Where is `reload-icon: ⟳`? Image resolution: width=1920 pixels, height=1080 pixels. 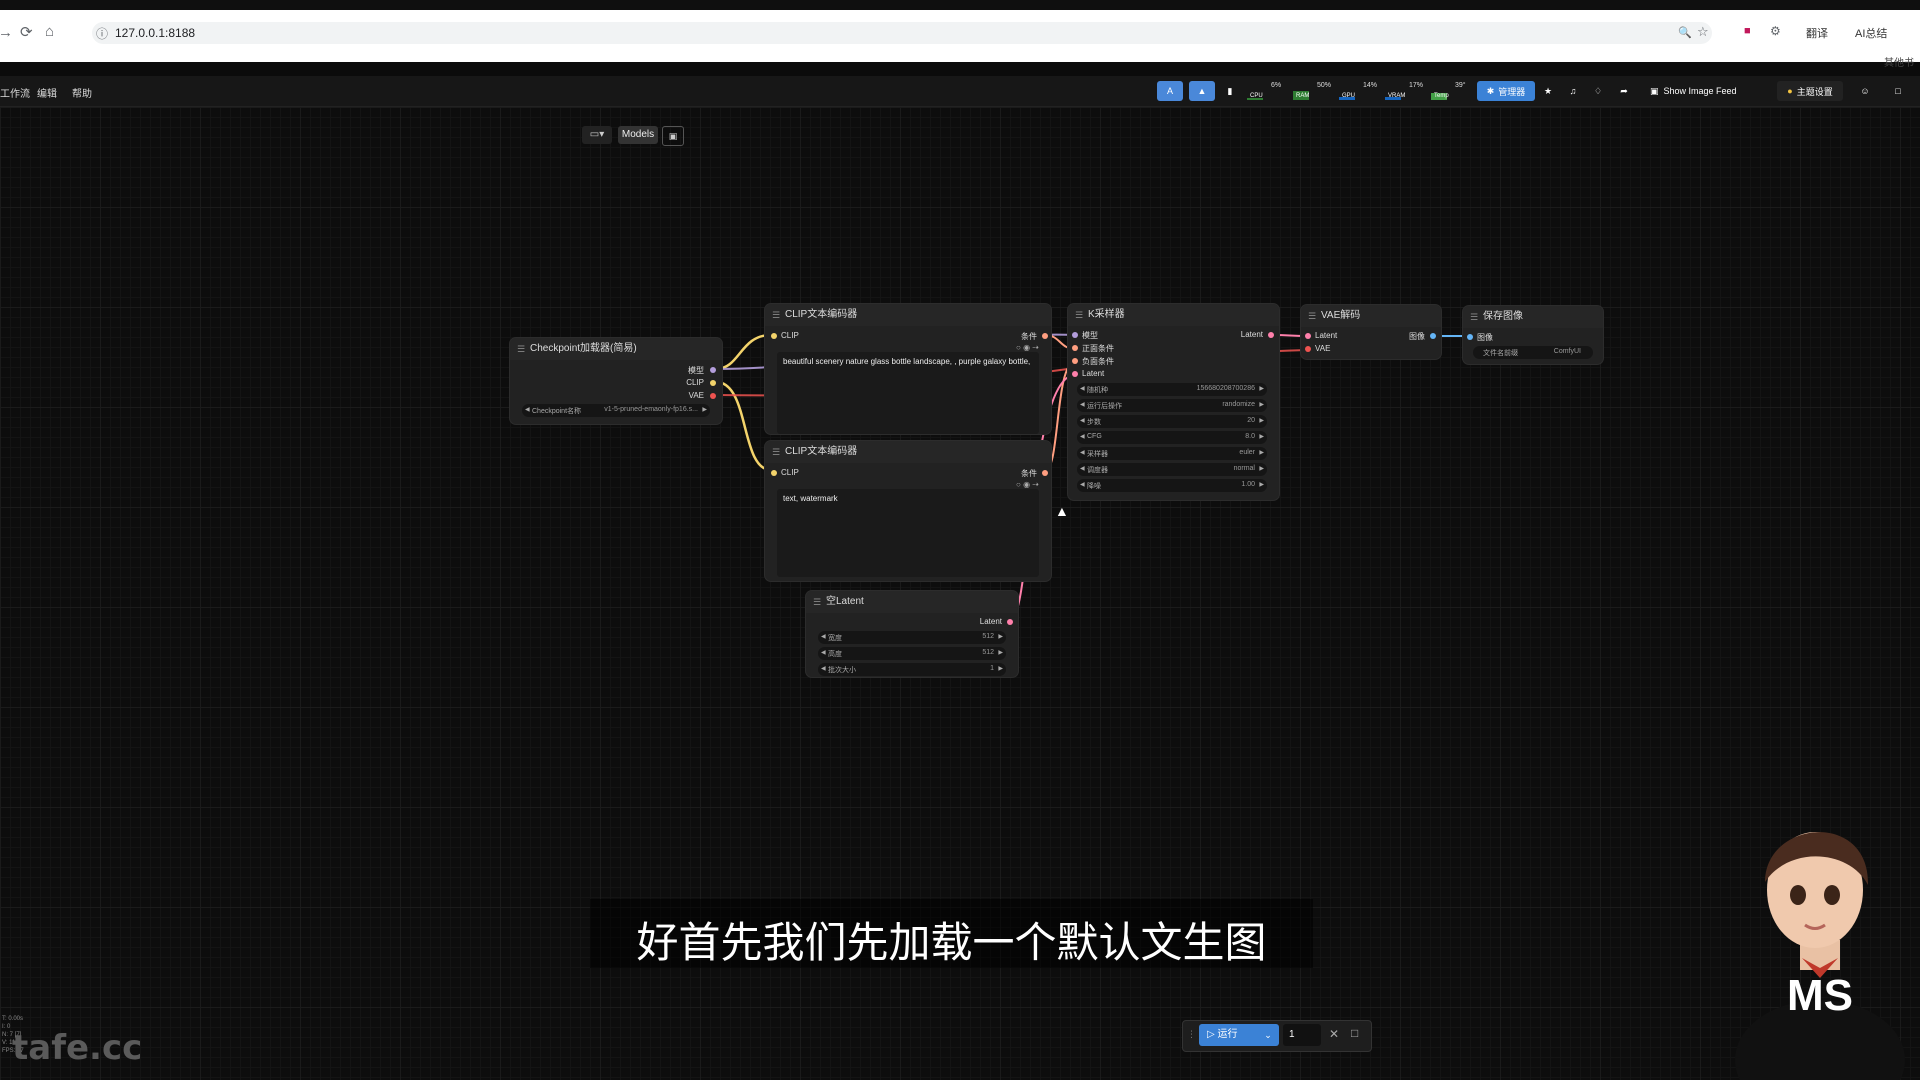
reload-icon: ⟳ is located at coordinates (26, 32).